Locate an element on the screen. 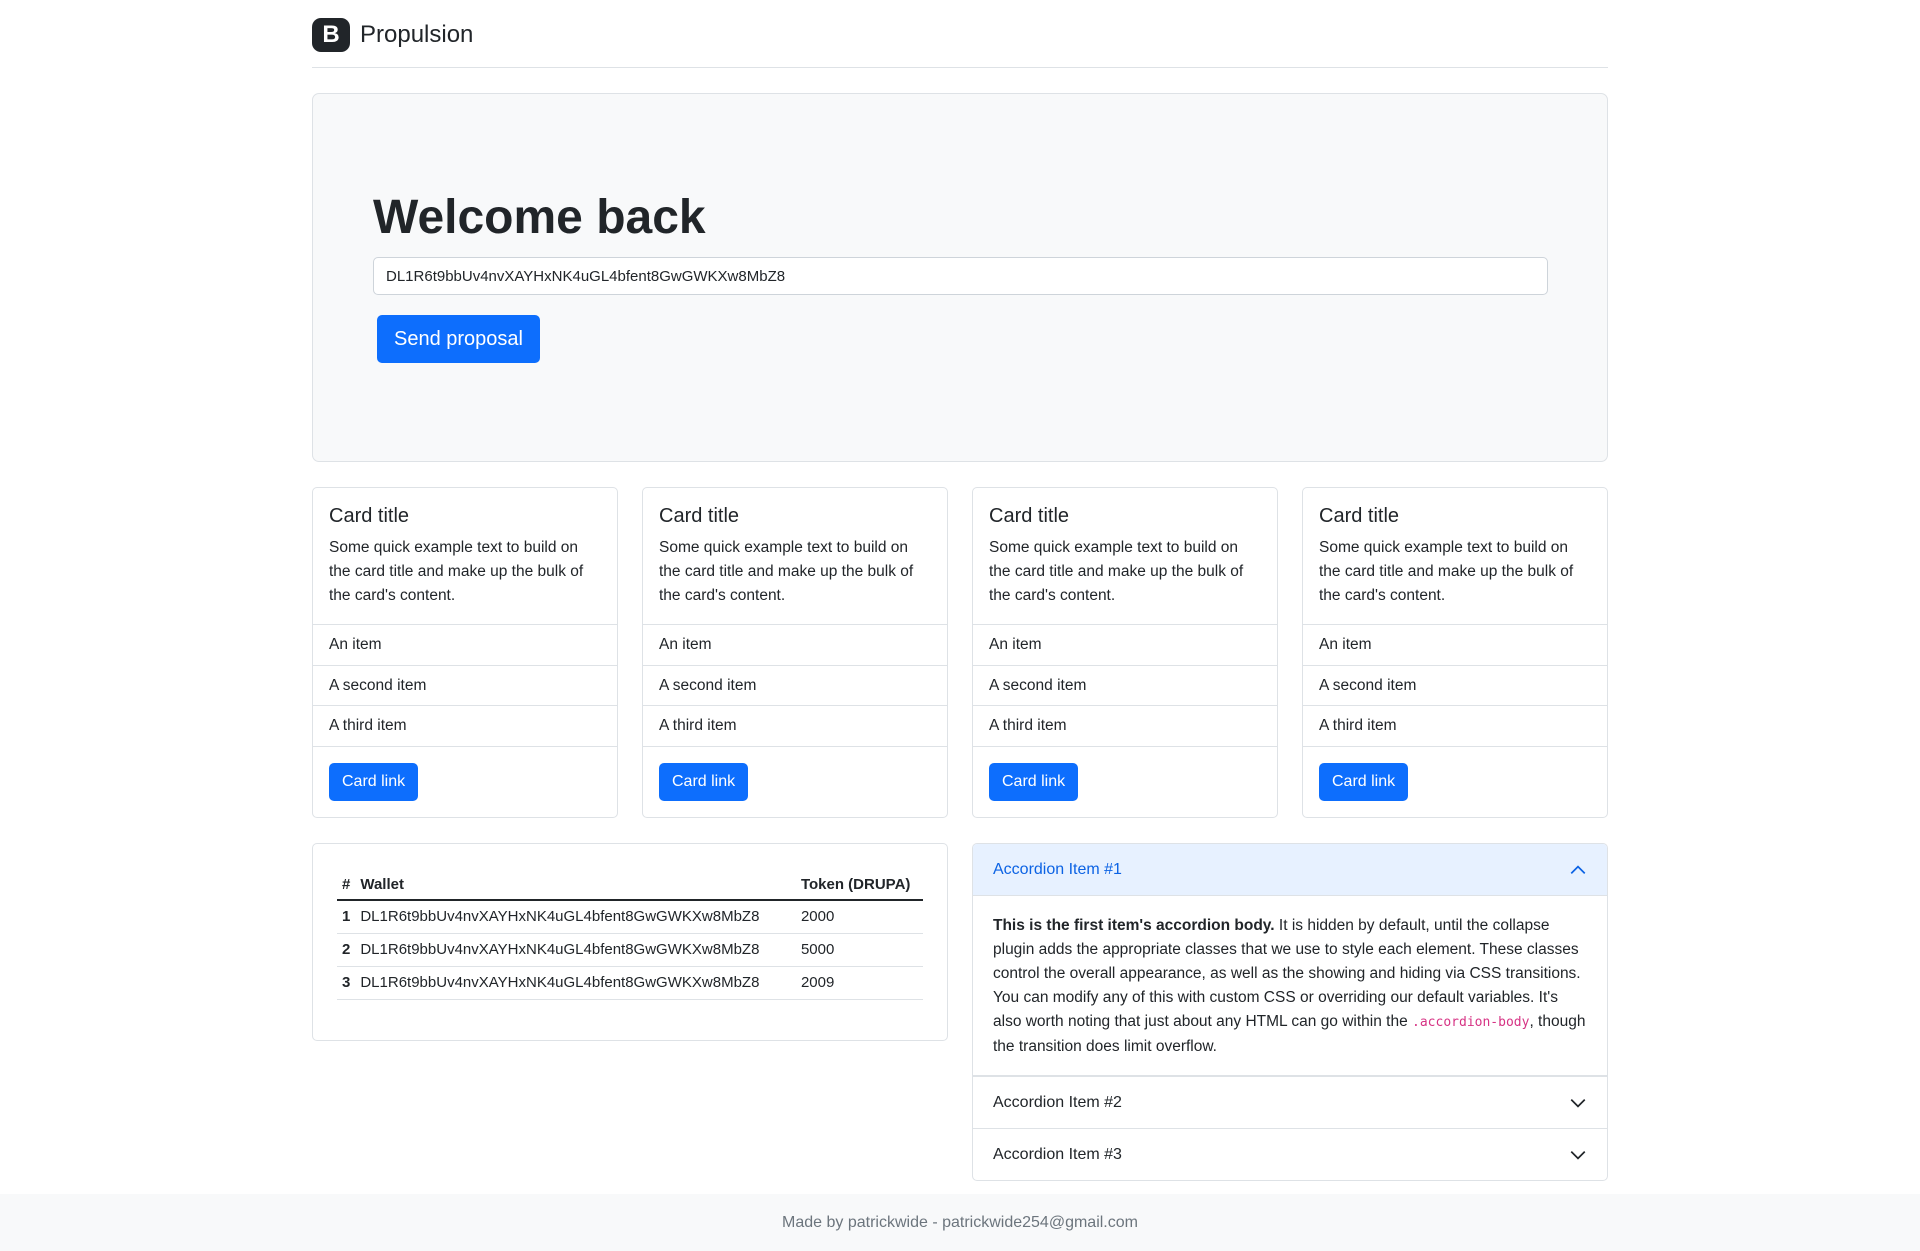 The width and height of the screenshot is (1920, 1251). row-token: 2009 is located at coordinates (855, 983).